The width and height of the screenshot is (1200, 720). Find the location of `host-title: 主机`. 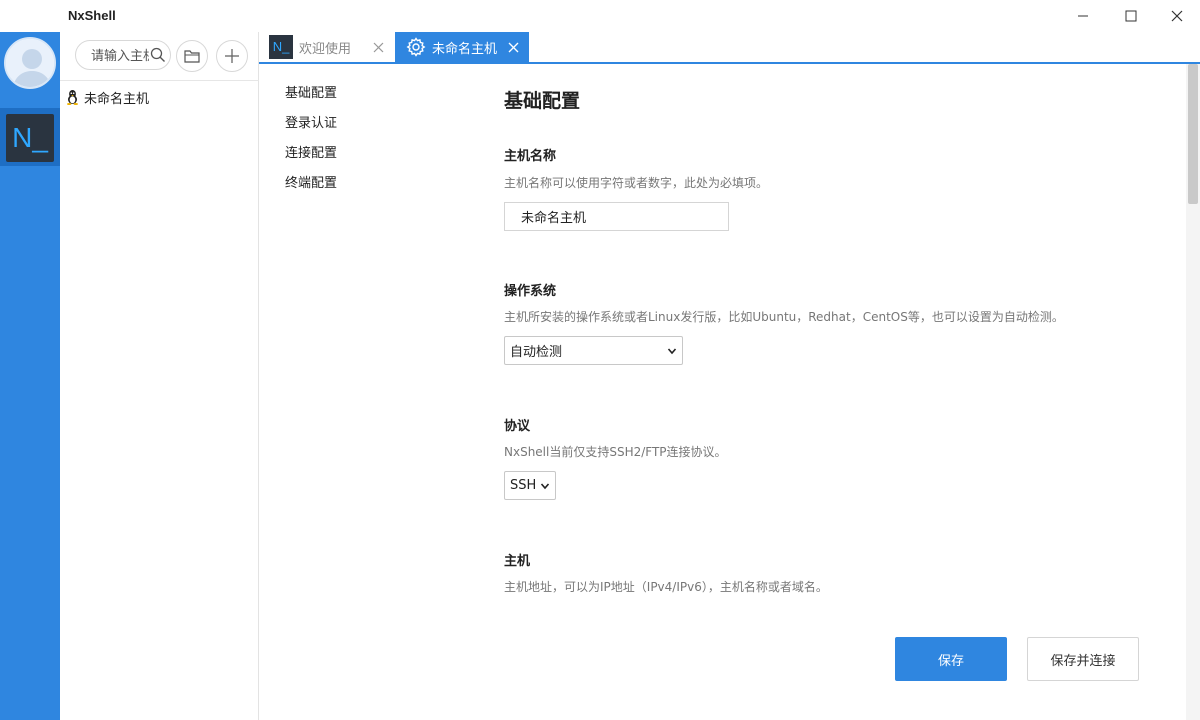

host-title: 主机 is located at coordinates (517, 559).